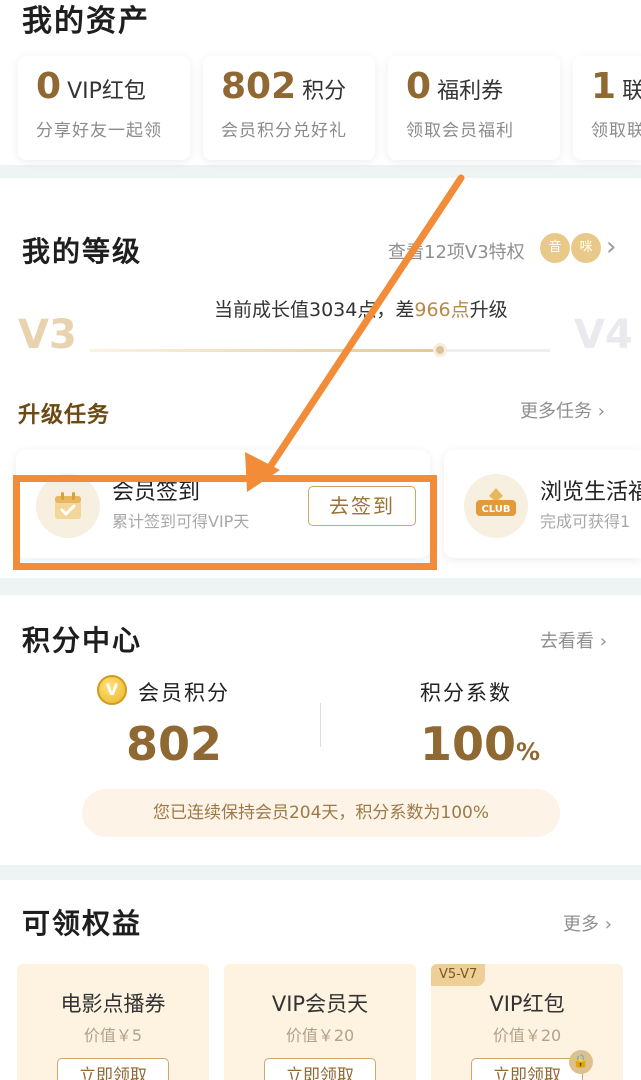 The width and height of the screenshot is (641, 1080). What do you see at coordinates (321, 813) in the screenshot?
I see `membership-streak-note: 您已连续保持会员204天，积分系数为100%` at bounding box center [321, 813].